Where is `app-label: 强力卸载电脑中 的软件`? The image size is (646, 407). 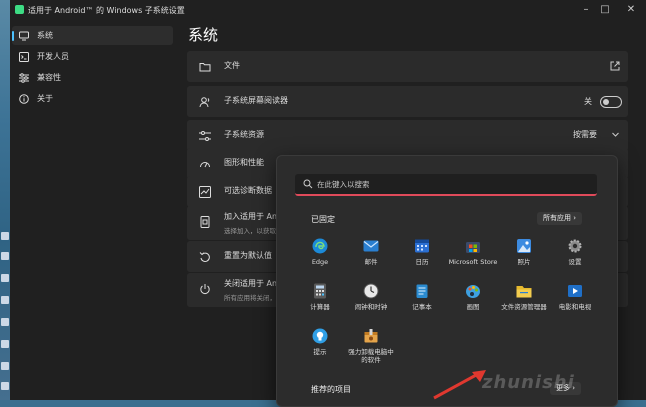 app-label: 强力卸载电脑中 的软件 is located at coordinates (371, 356).